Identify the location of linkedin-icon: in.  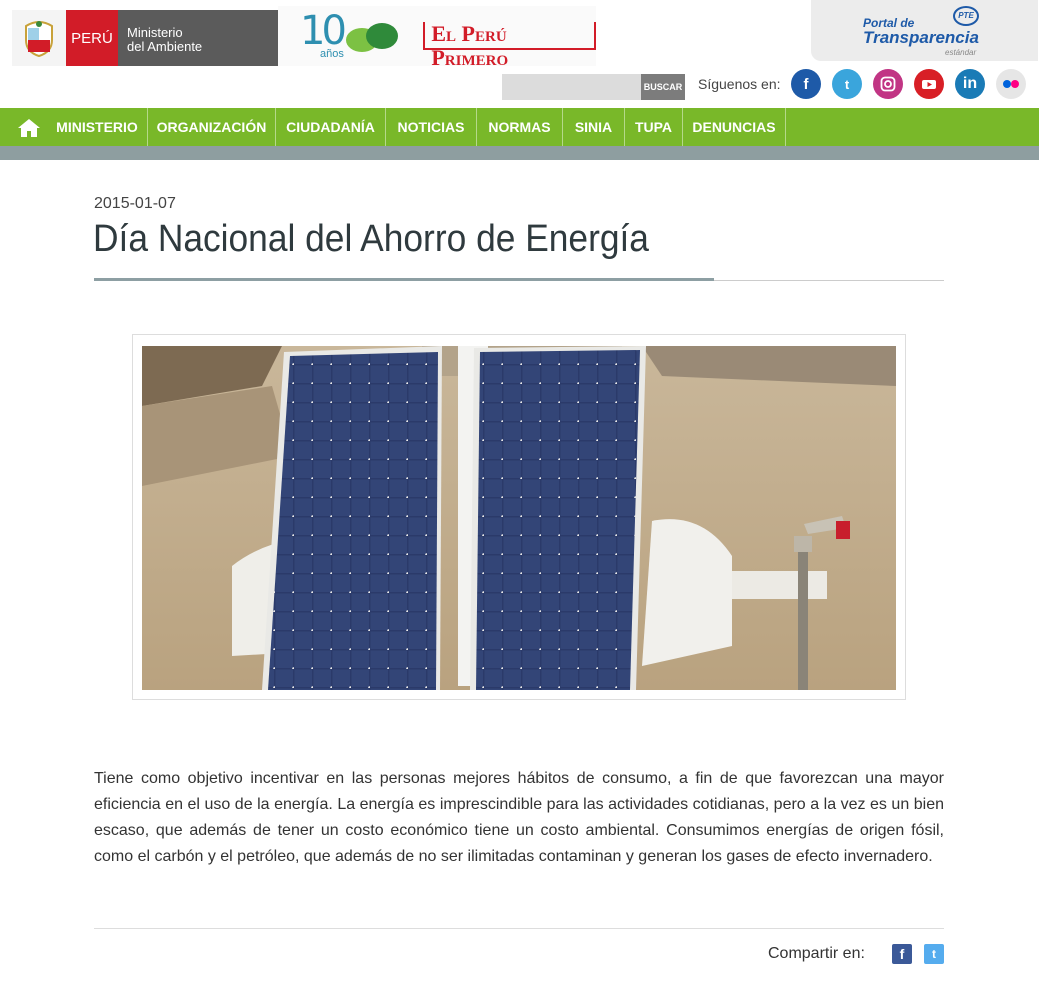
(970, 84).